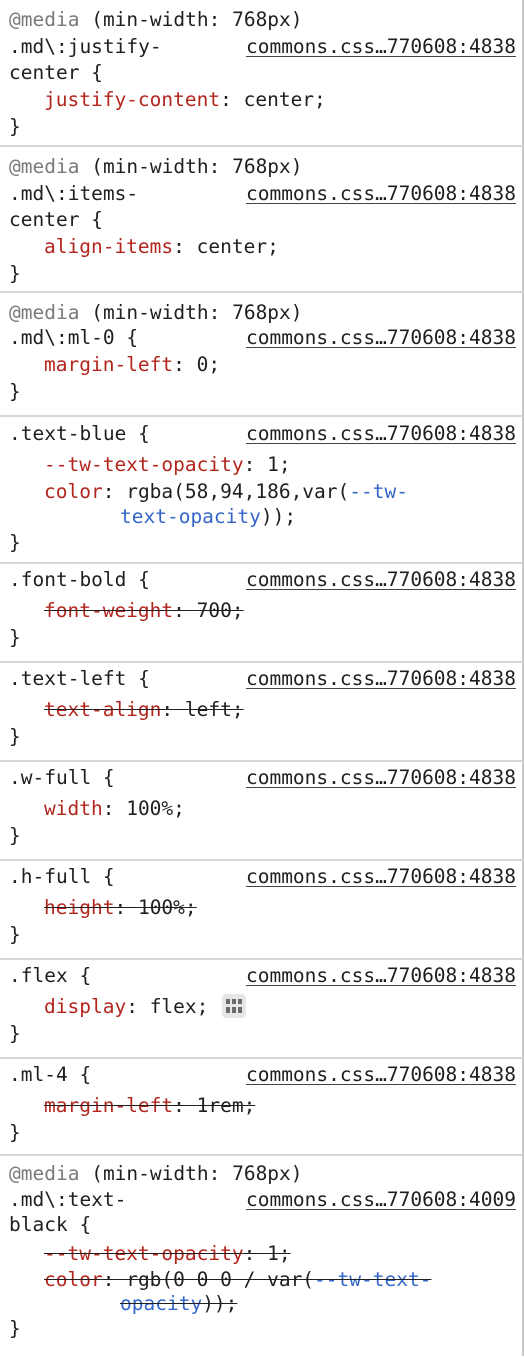 The height and width of the screenshot is (1358, 524). Describe the element at coordinates (79, 580) in the screenshot. I see `selector: .font-bold {` at that location.